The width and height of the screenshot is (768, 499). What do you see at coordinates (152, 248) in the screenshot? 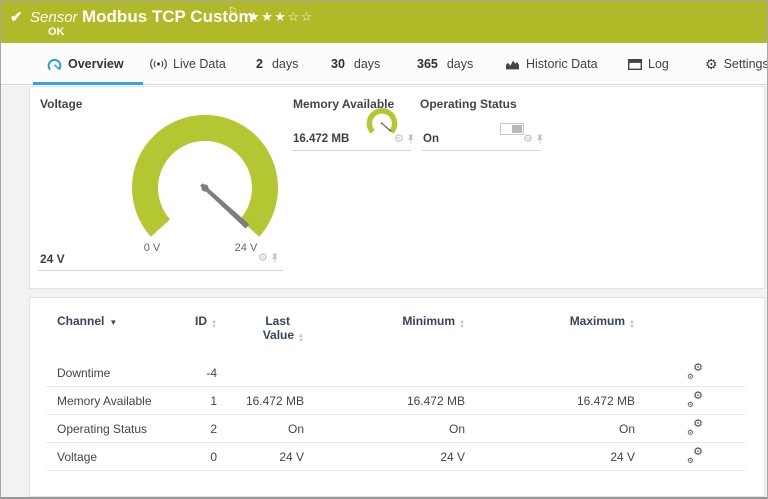
I see `voltage-scale-min: 0 V` at bounding box center [152, 248].